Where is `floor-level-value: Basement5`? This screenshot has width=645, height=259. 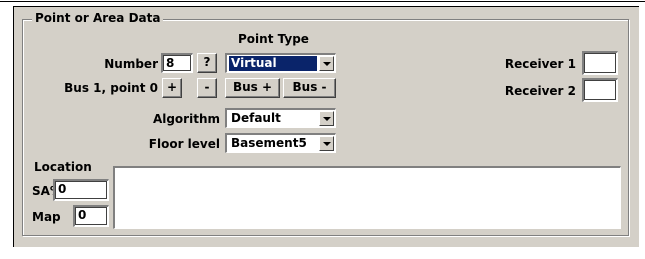 floor-level-value: Basement5 is located at coordinates (269, 143).